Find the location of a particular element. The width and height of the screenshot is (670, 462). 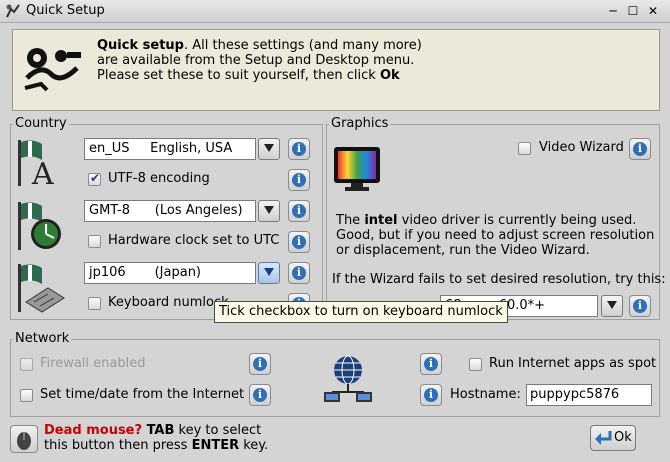

locale-select: en_US English, USA is located at coordinates (170, 149).